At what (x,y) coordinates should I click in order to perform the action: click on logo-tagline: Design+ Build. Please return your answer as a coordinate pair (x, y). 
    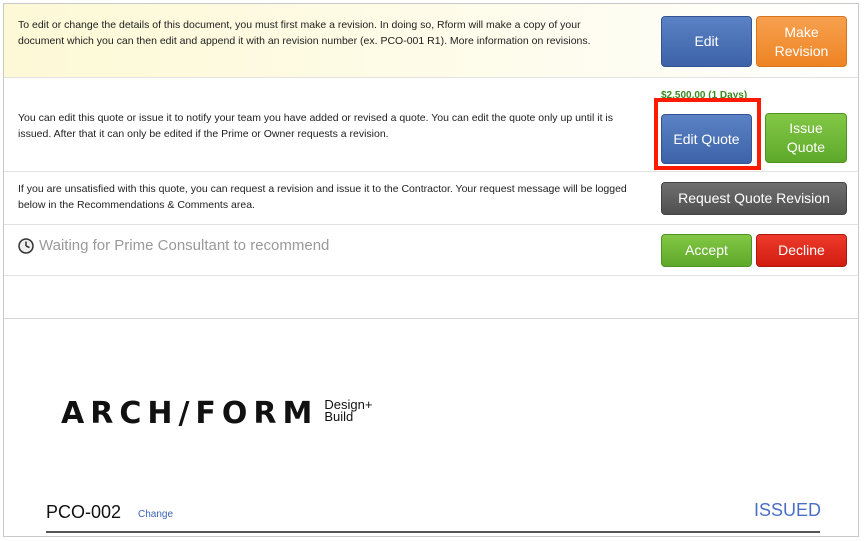
    Looking at the image, I should click on (348, 411).